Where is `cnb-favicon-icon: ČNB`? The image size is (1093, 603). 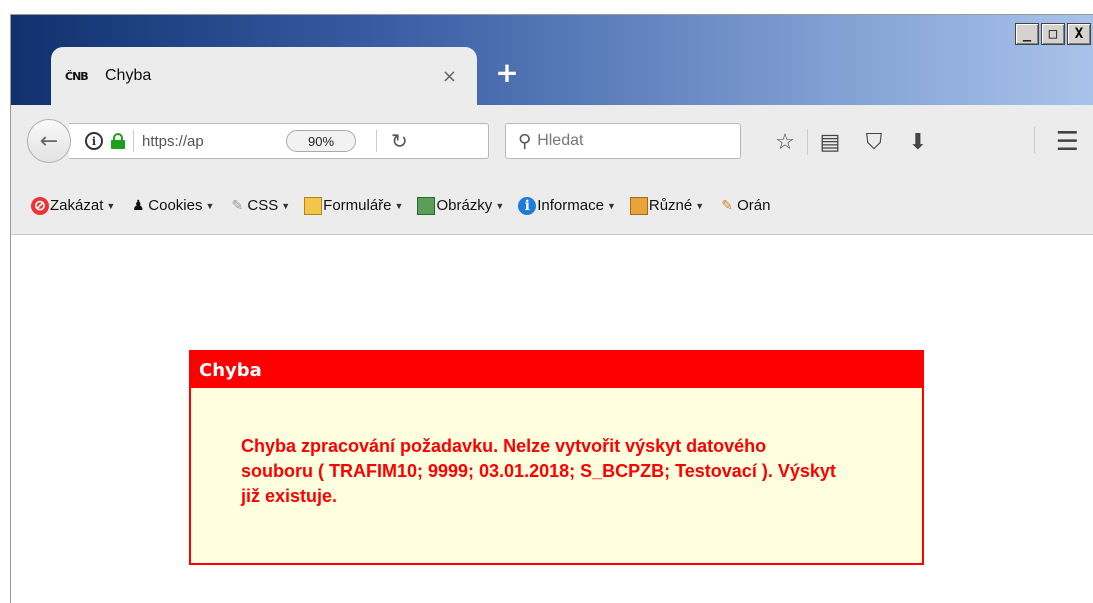
cnb-favicon-icon: ČNB is located at coordinates (77, 76).